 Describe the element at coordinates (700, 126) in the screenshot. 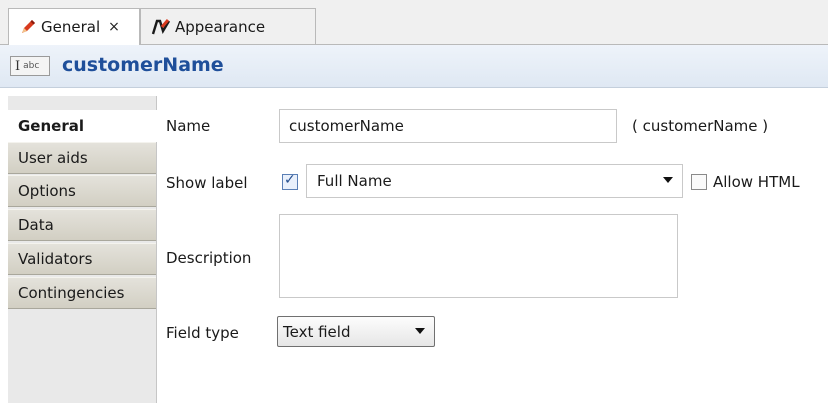

I see `name-reference: ( customerName )` at that location.